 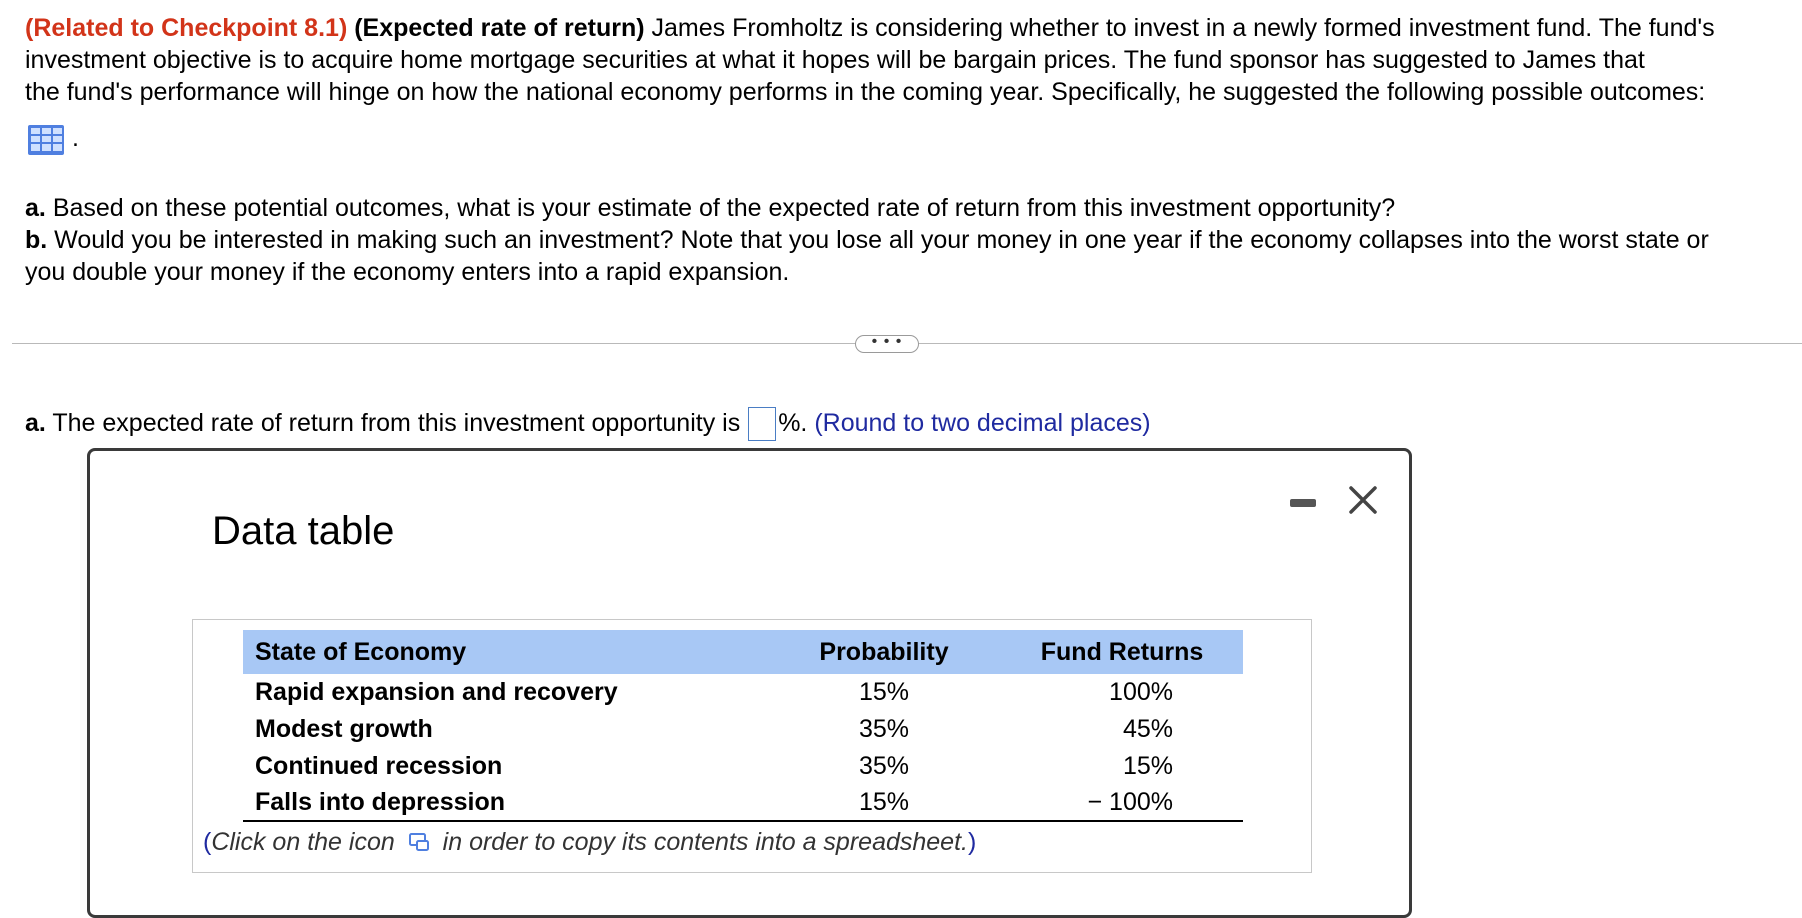 What do you see at coordinates (743, 729) in the screenshot?
I see `table-row: Modest growth 35% 45%` at bounding box center [743, 729].